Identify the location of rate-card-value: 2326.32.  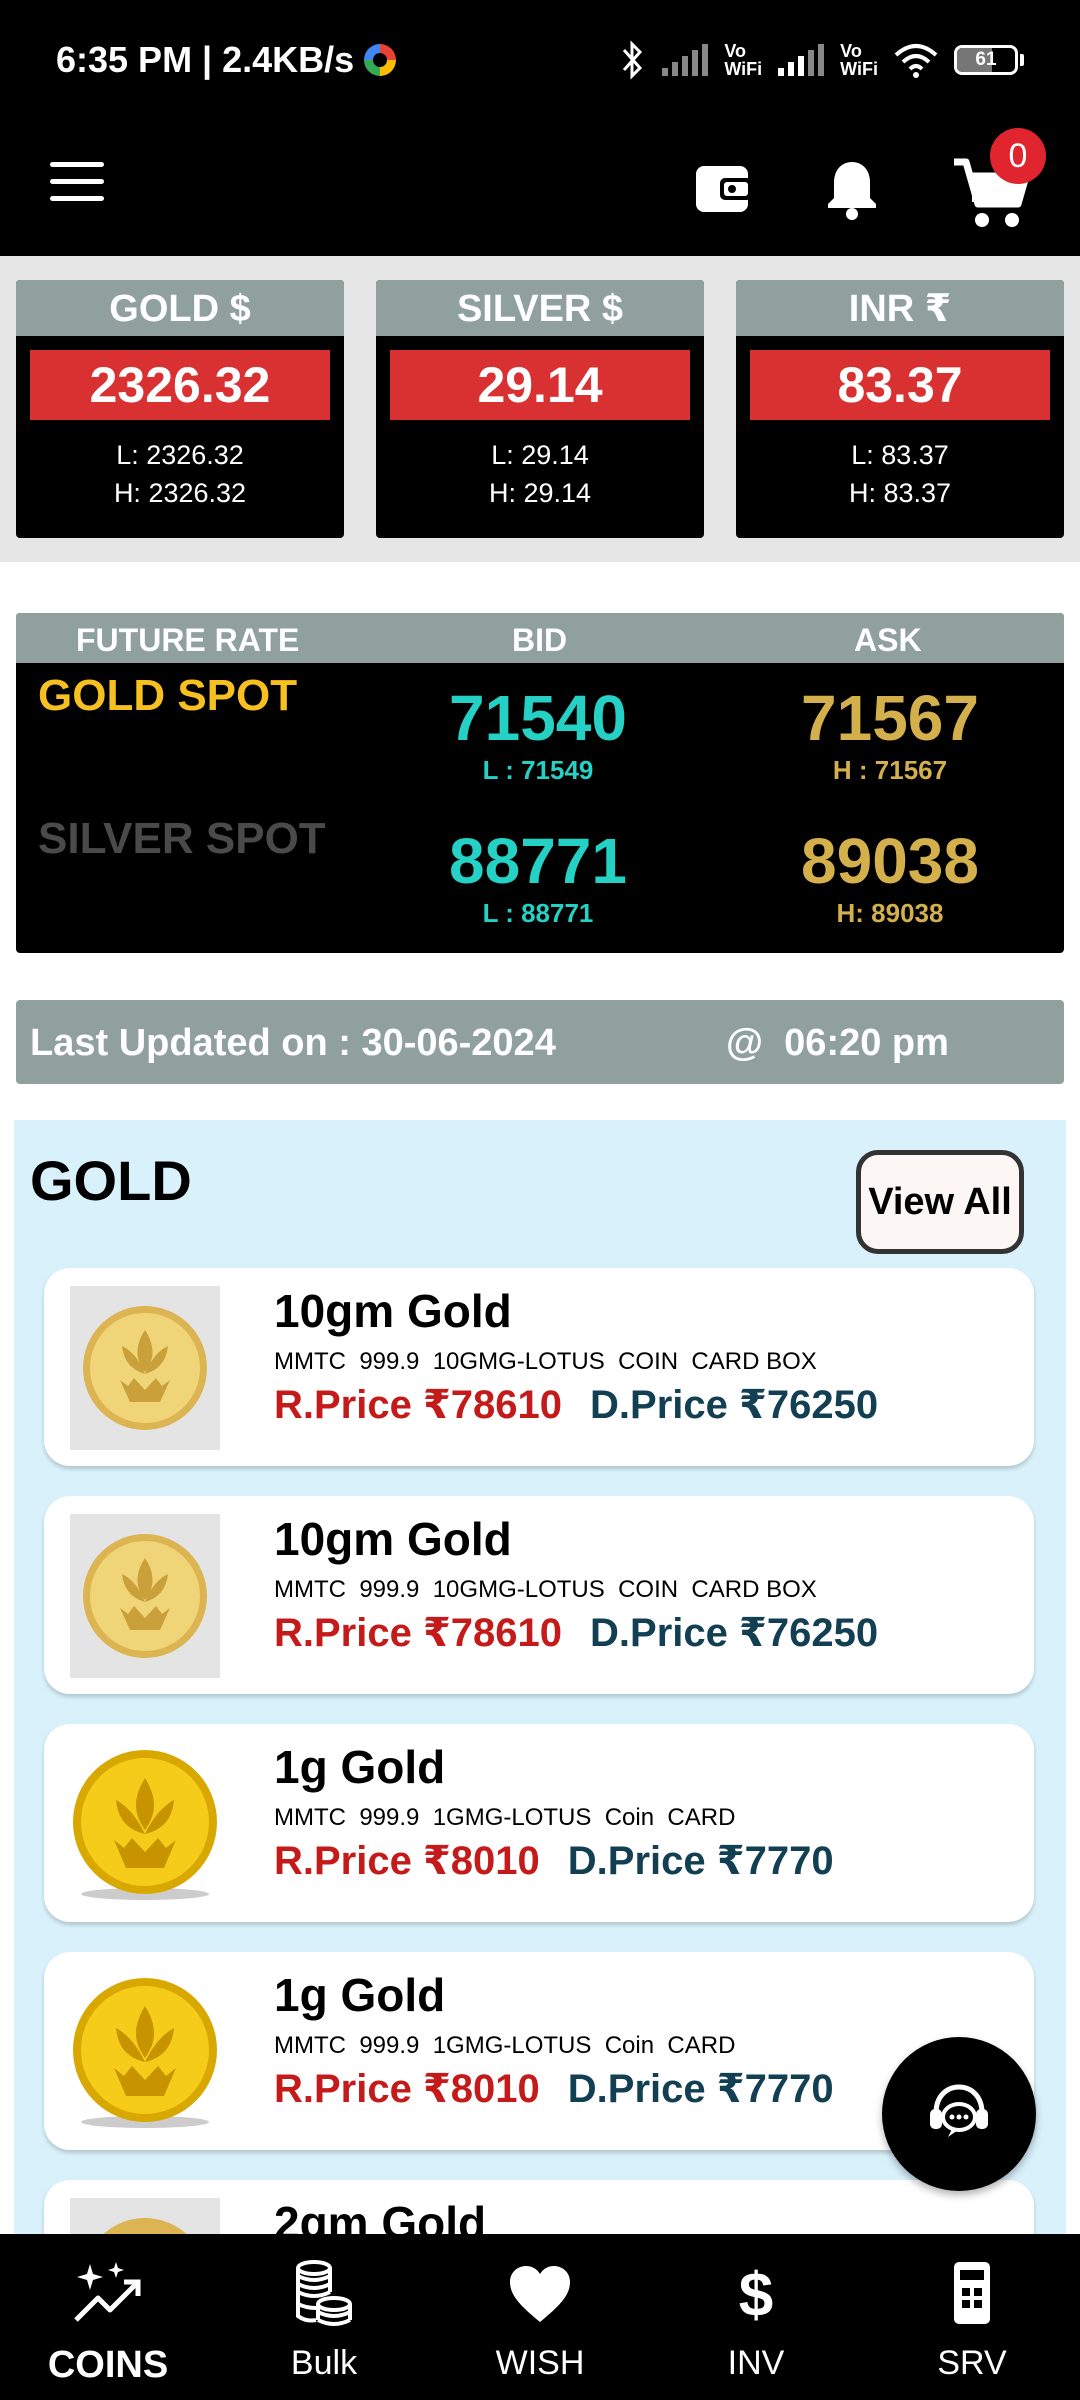
(180, 385).